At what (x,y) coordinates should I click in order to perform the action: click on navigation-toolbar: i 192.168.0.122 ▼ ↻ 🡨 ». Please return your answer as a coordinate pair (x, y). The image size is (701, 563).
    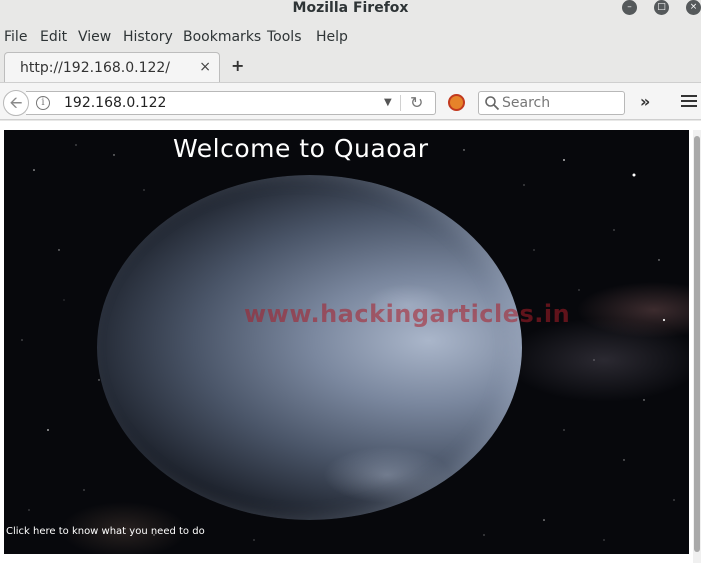
    Looking at the image, I should click on (350, 101).